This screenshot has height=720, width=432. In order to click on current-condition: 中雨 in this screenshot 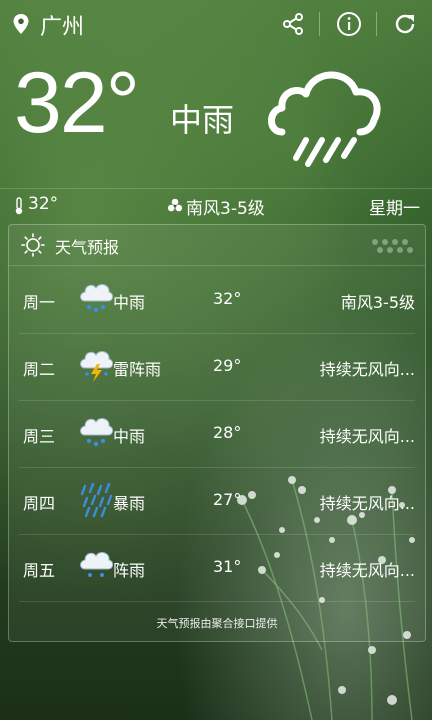, I will do `click(202, 120)`.